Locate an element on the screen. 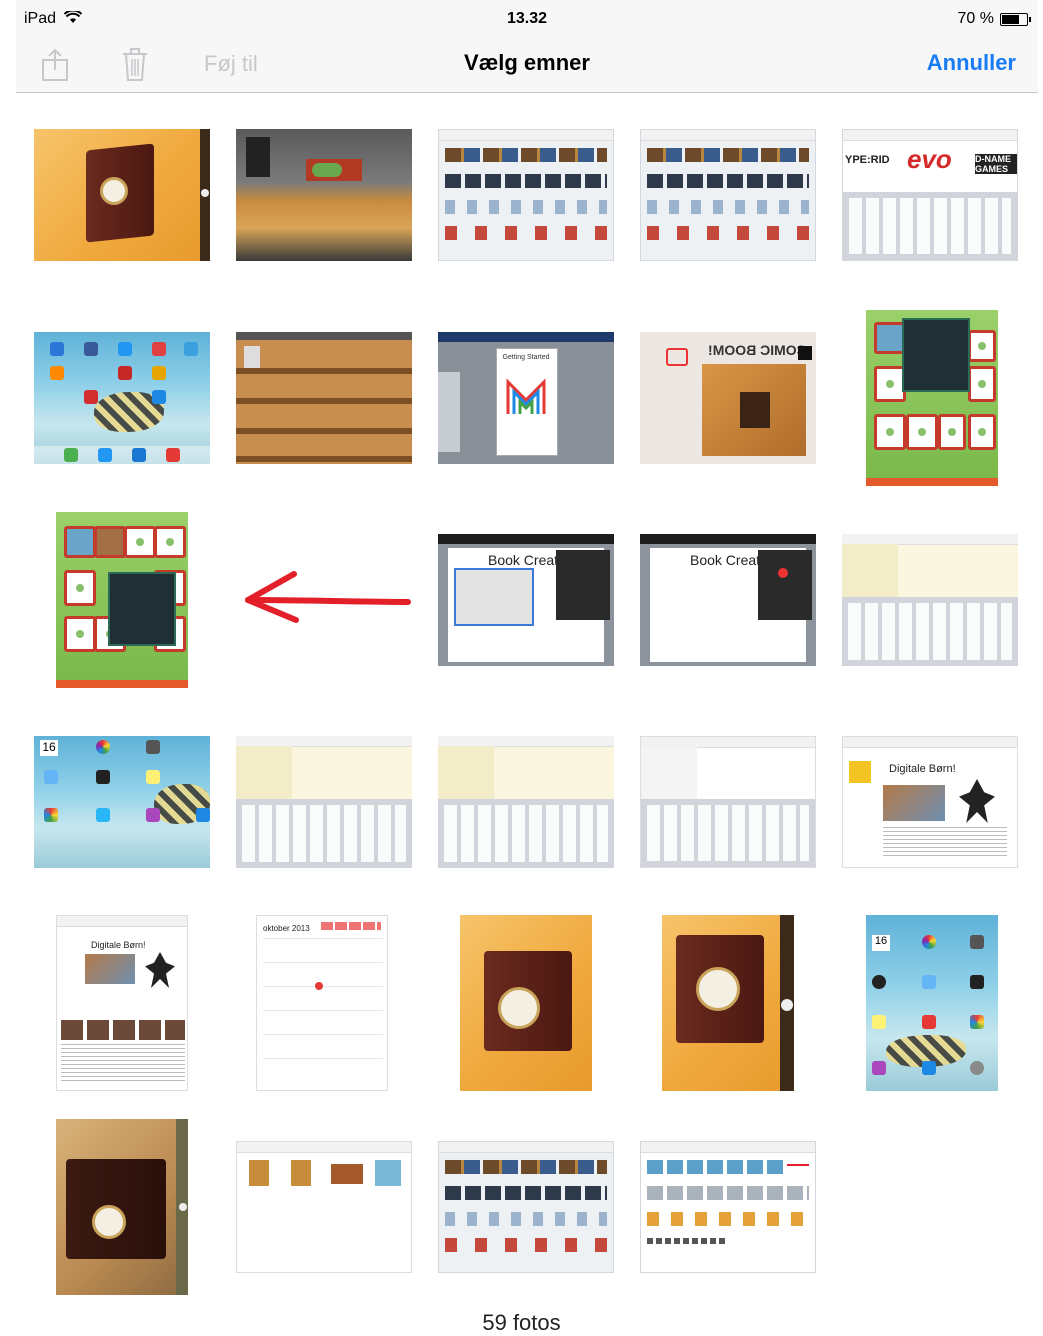 The height and width of the screenshot is (1336, 1043). thumb-label: oktober 2013 is located at coordinates (286, 928).